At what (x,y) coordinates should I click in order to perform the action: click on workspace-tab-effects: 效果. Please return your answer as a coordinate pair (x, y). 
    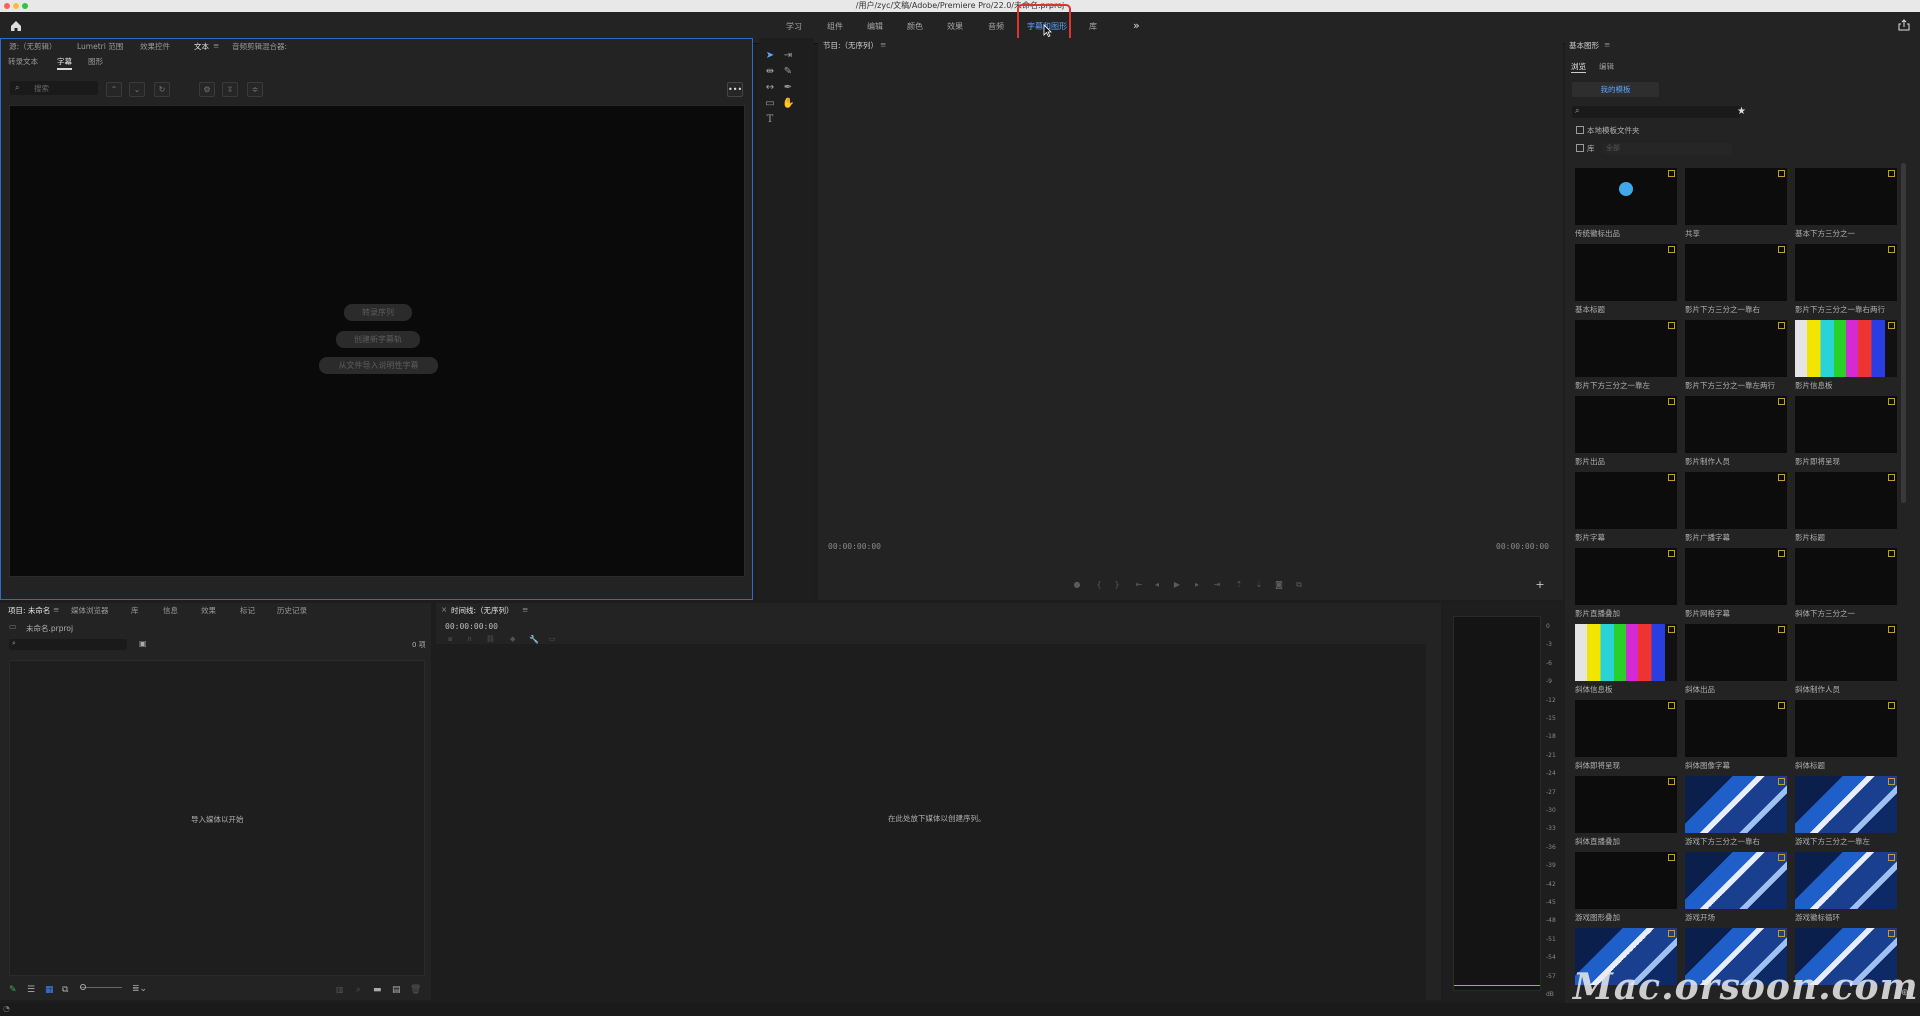
    Looking at the image, I should click on (955, 26).